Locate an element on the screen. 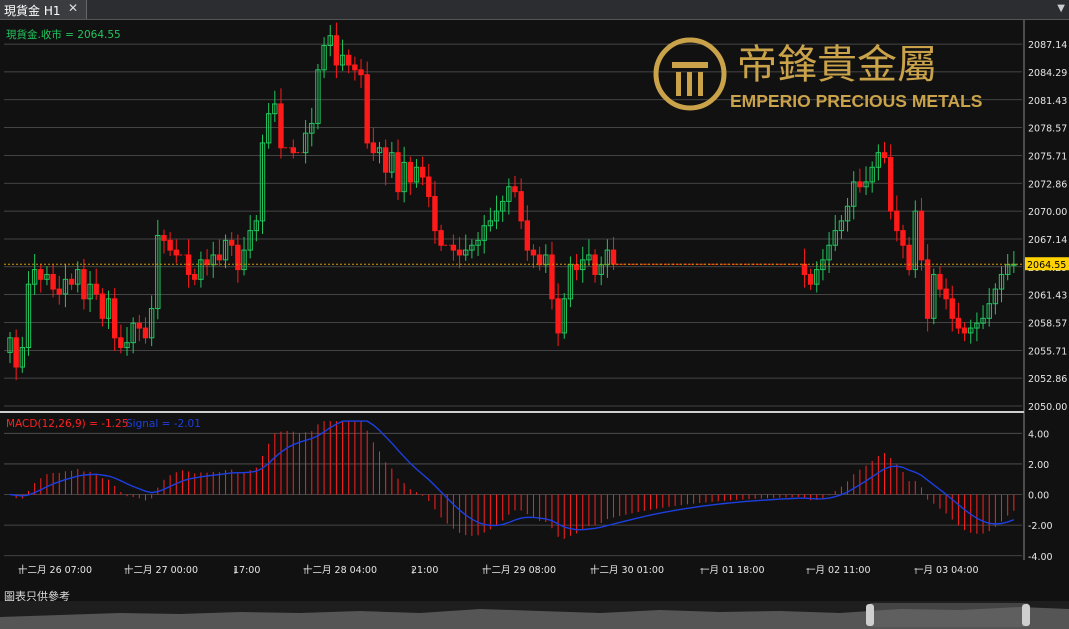 The image size is (1069, 629). price-tick-label: 2087.14 is located at coordinates (1047, 45).